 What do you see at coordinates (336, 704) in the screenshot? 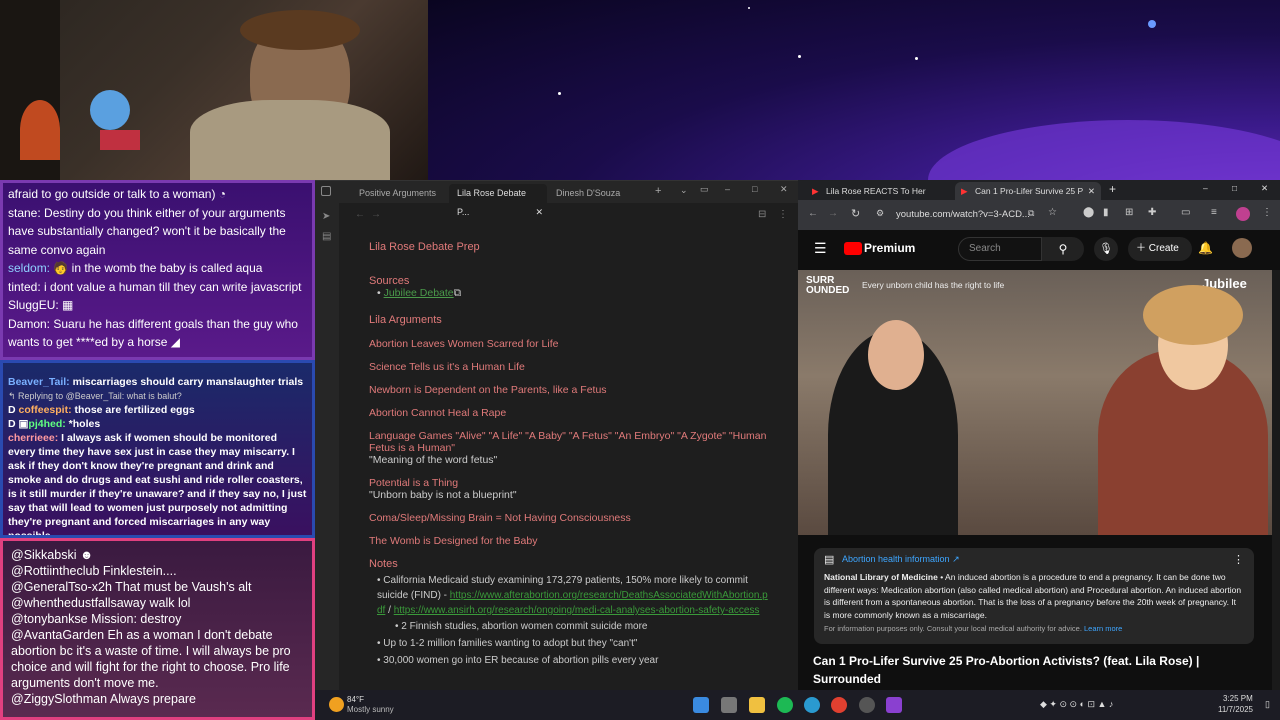
I see `weather-icon` at bounding box center [336, 704].